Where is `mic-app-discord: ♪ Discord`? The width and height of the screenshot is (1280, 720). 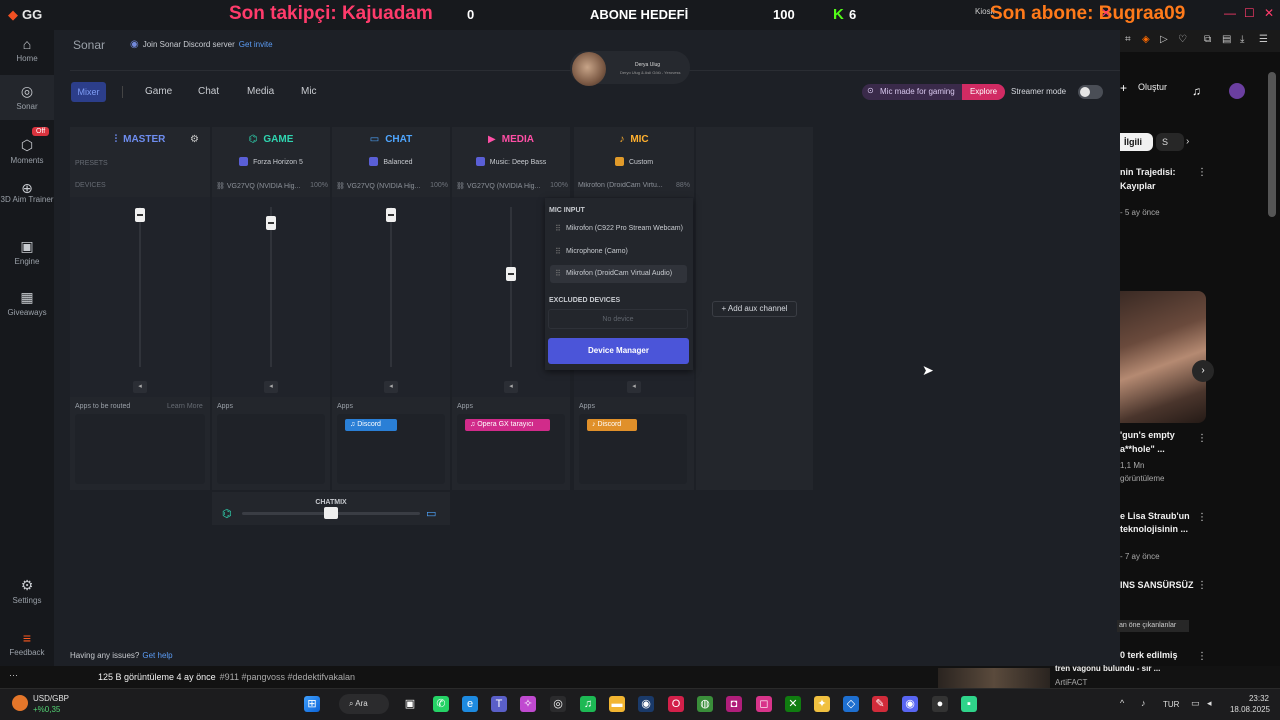 mic-app-discord: ♪ Discord is located at coordinates (612, 425).